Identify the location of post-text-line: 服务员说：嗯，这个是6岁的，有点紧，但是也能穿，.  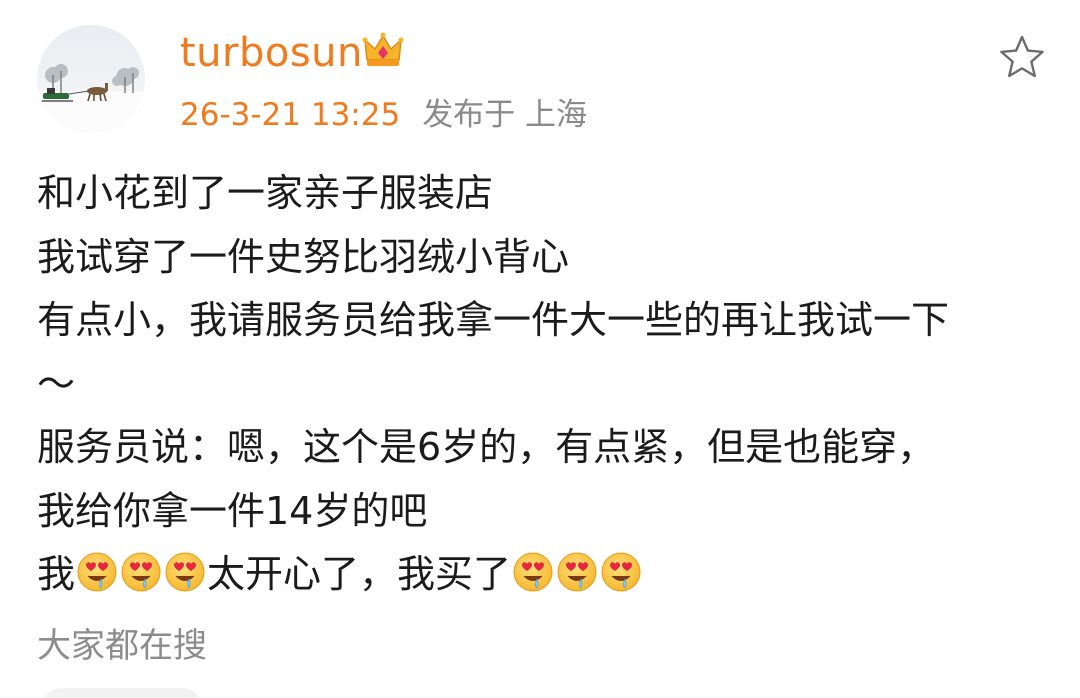
(486, 447).